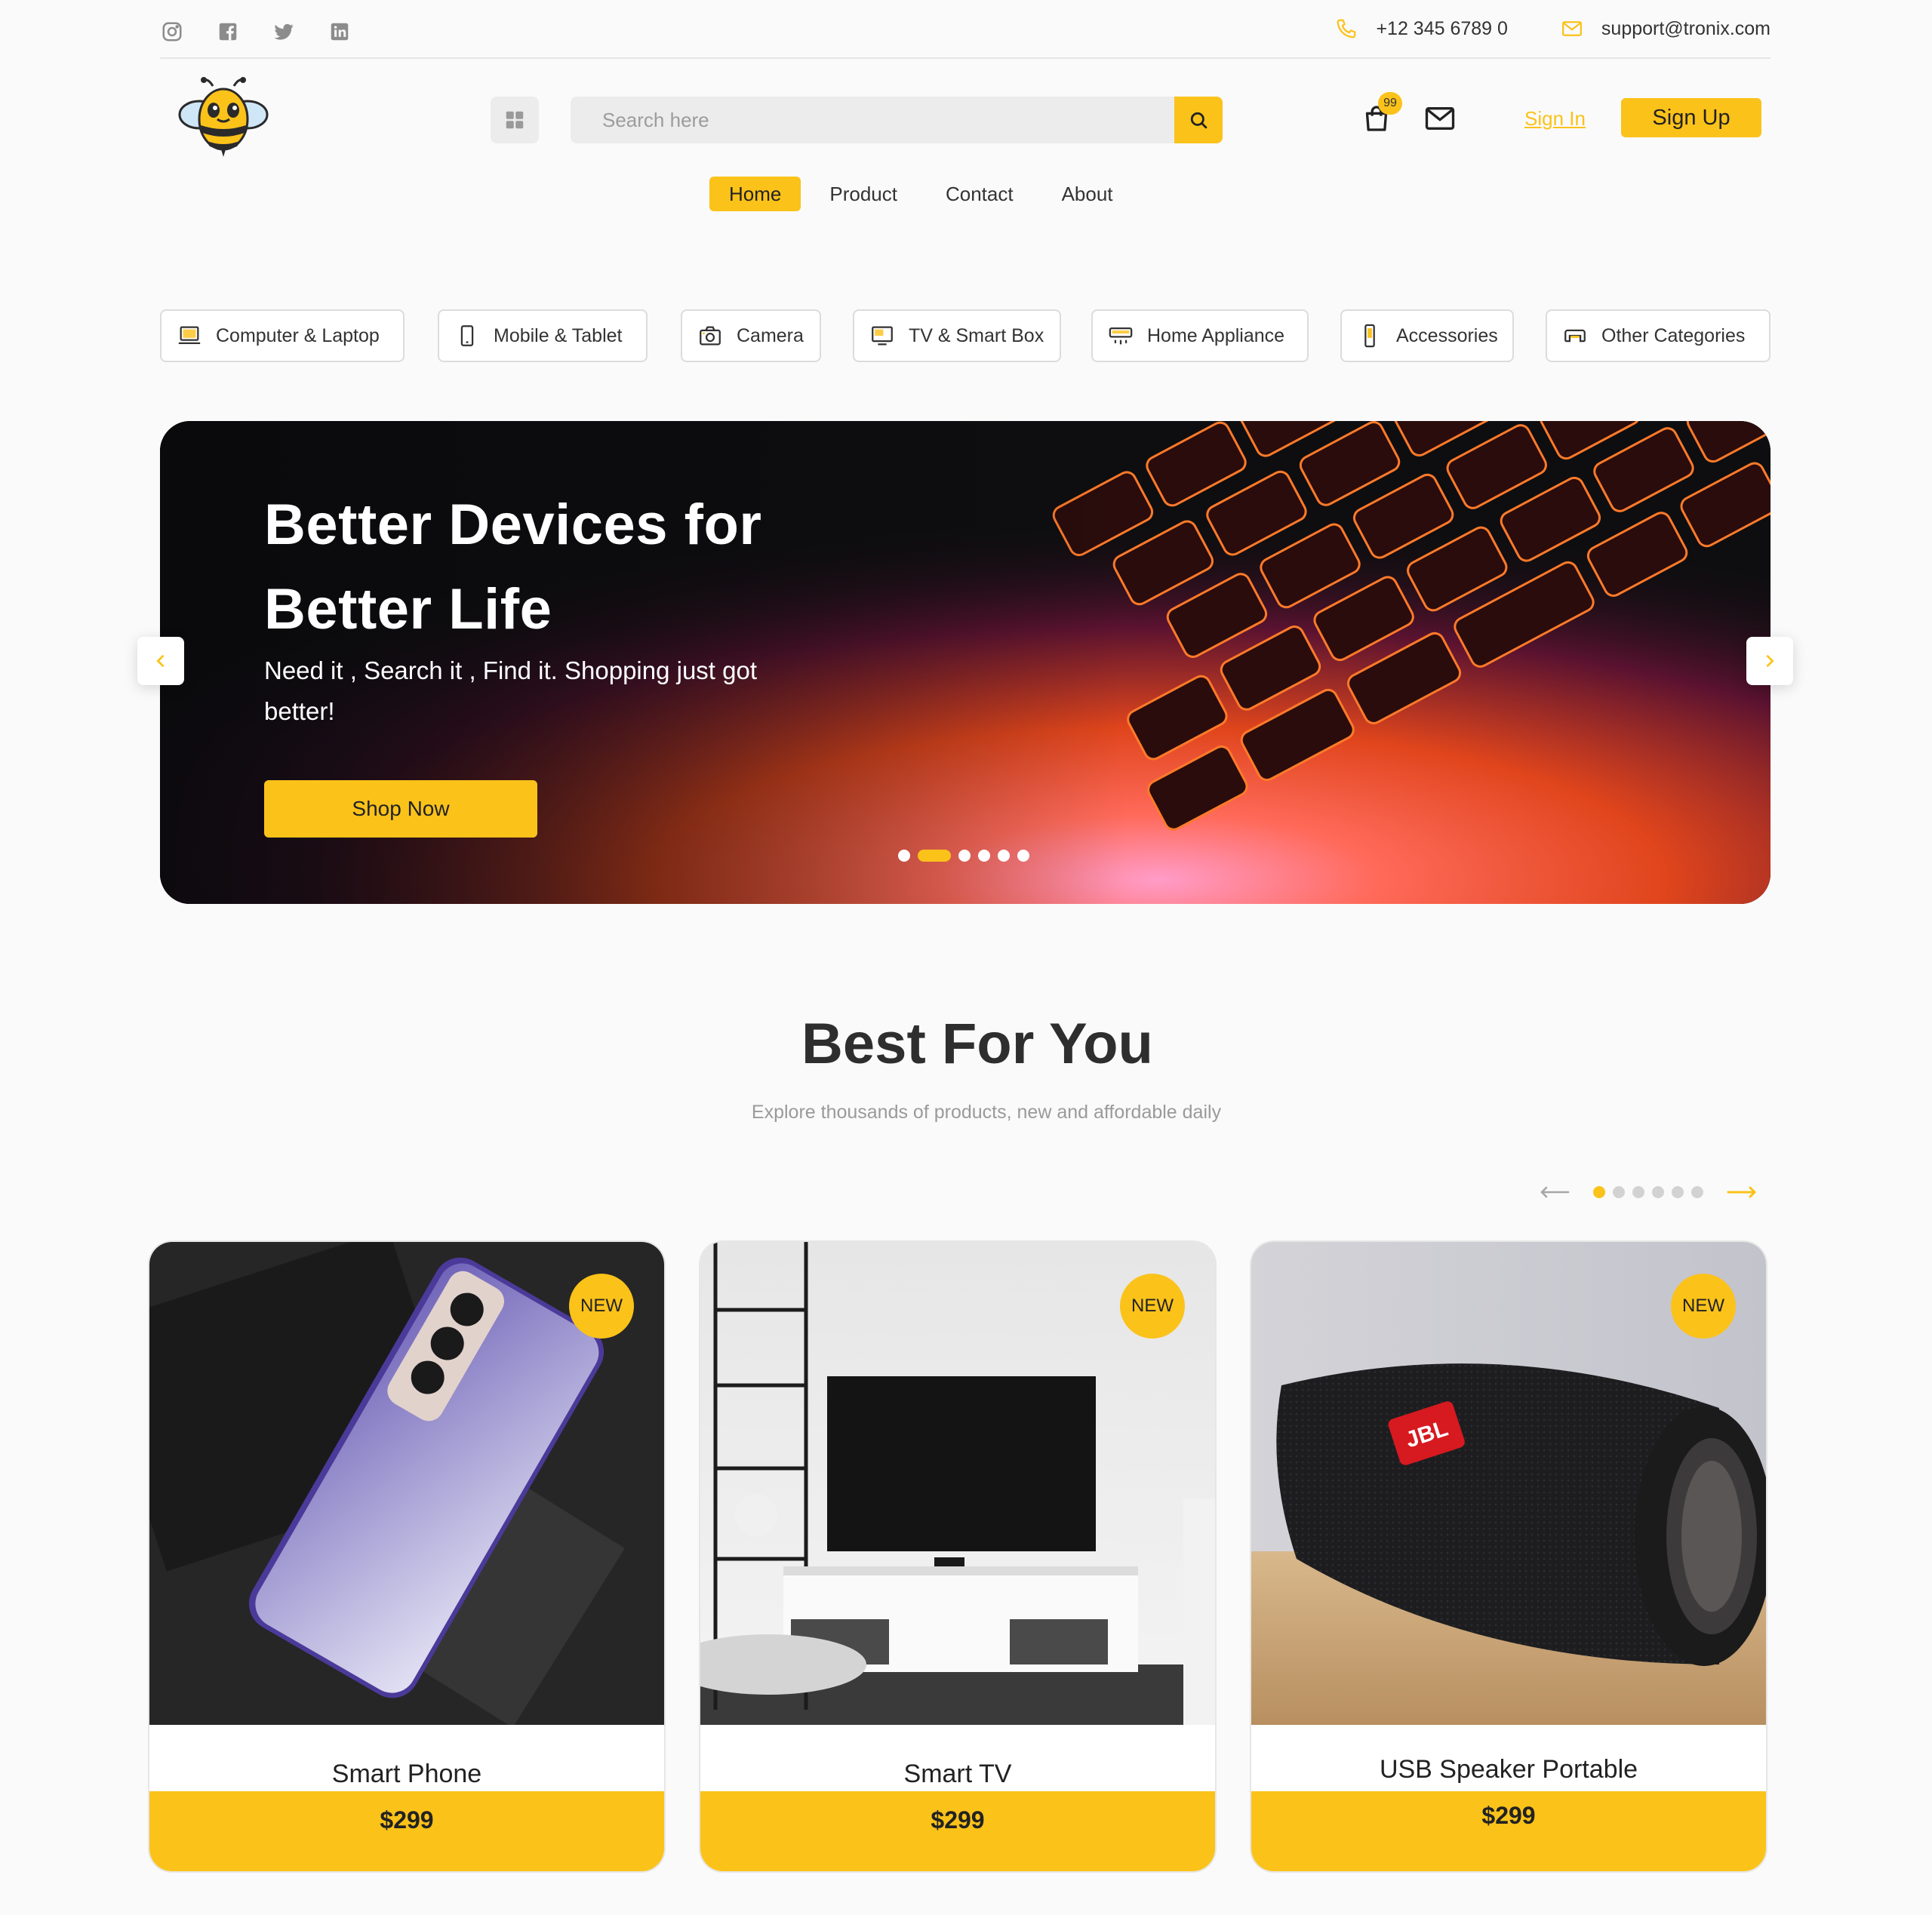 The height and width of the screenshot is (1915, 1932). Describe the element at coordinates (1742, 1192) in the screenshot. I see `arrow-right-icon` at that location.